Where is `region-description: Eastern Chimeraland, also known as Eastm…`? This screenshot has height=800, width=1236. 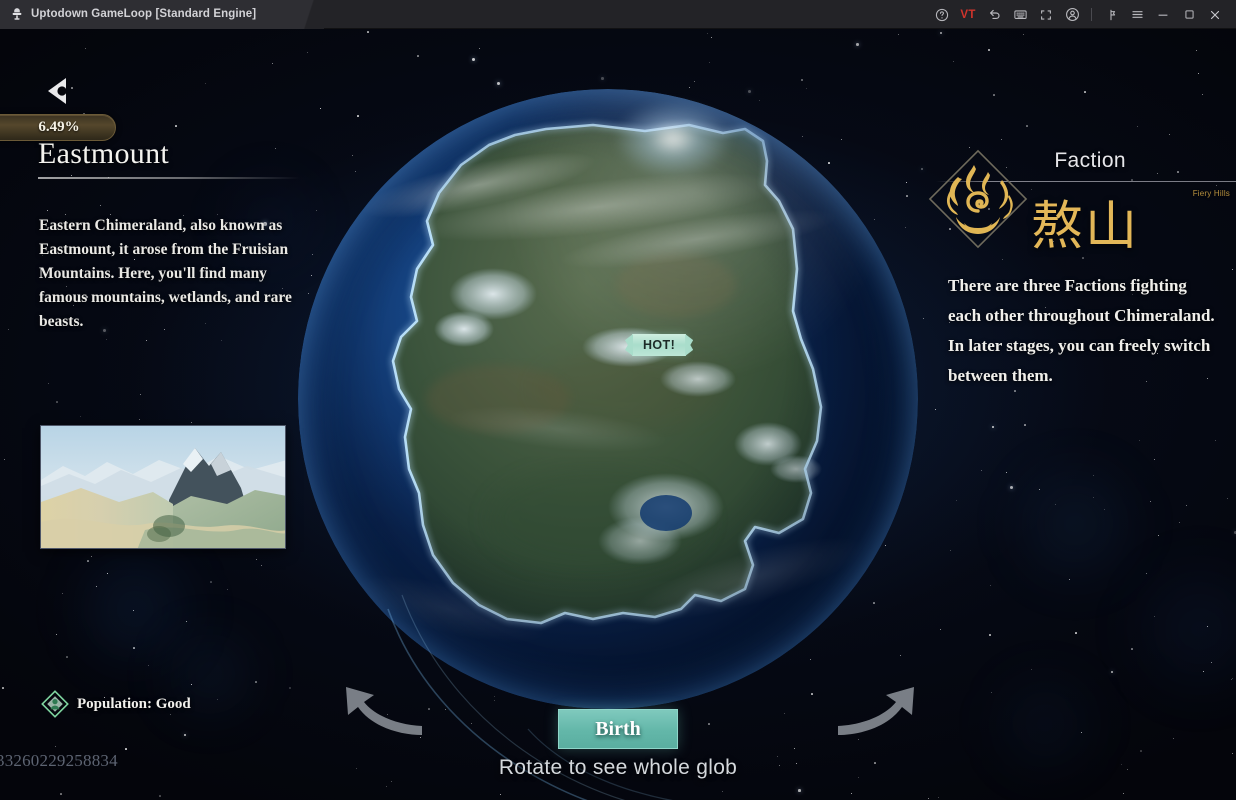
region-description: Eastern Chimeraland, also known as Eastm… is located at coordinates (165, 273).